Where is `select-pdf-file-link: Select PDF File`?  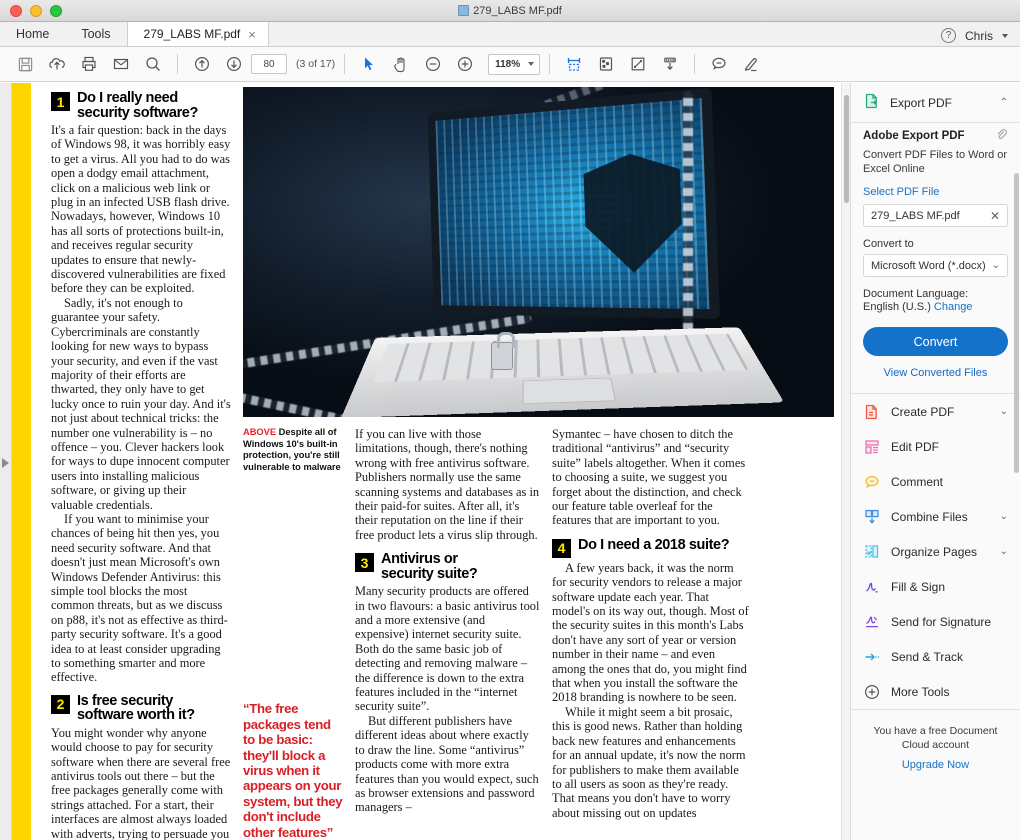
select-pdf-file-link: Select PDF File is located at coordinates (935, 192).